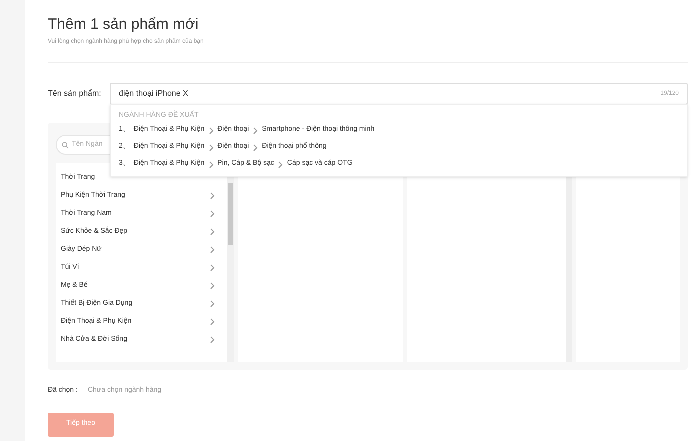 The height and width of the screenshot is (441, 700). What do you see at coordinates (65, 145) in the screenshot?
I see `search-icon` at bounding box center [65, 145].